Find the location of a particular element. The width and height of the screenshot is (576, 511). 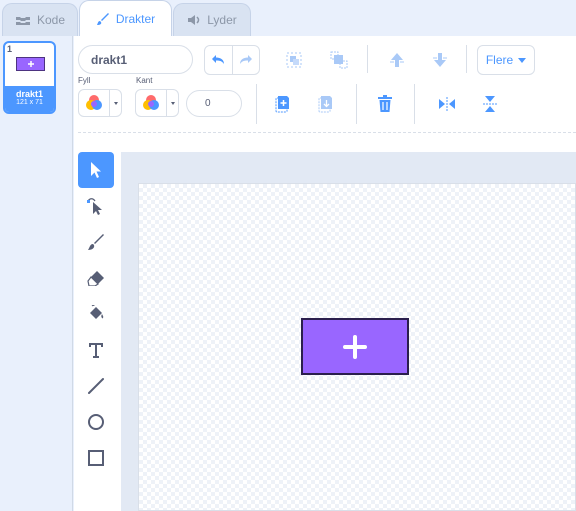

code-icon is located at coordinates (22, 21).